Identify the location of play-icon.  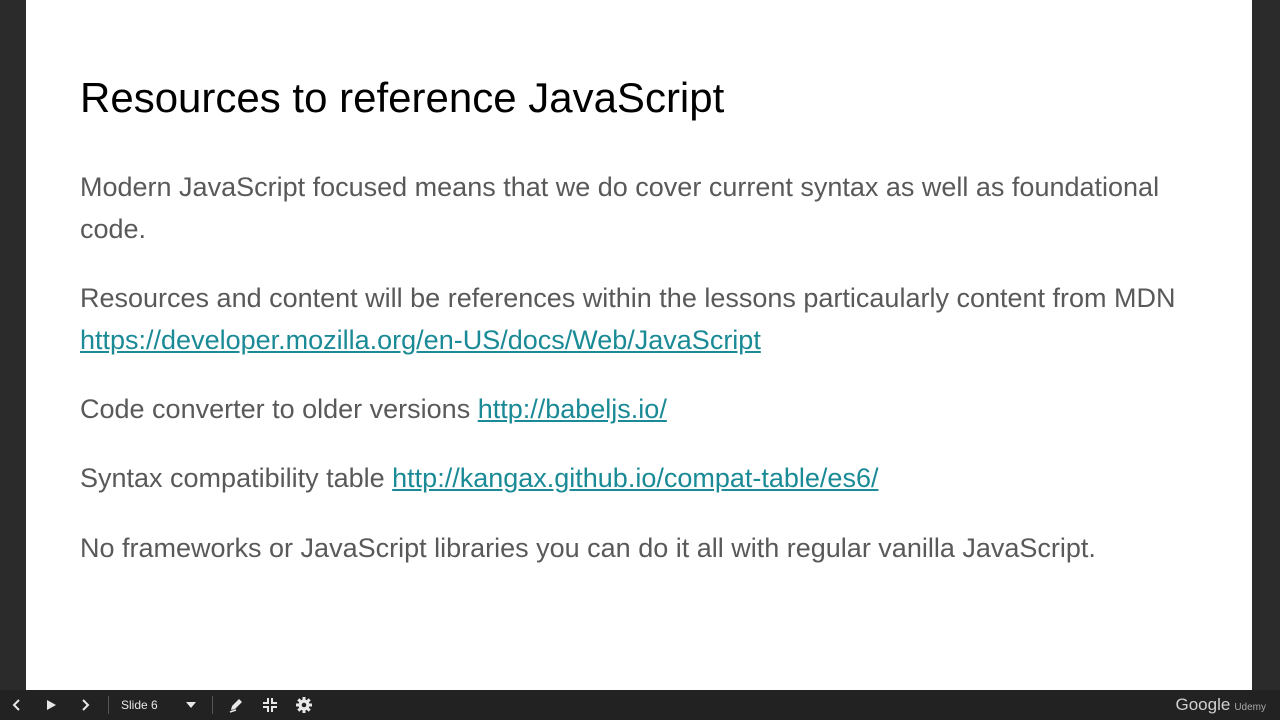
(51, 705).